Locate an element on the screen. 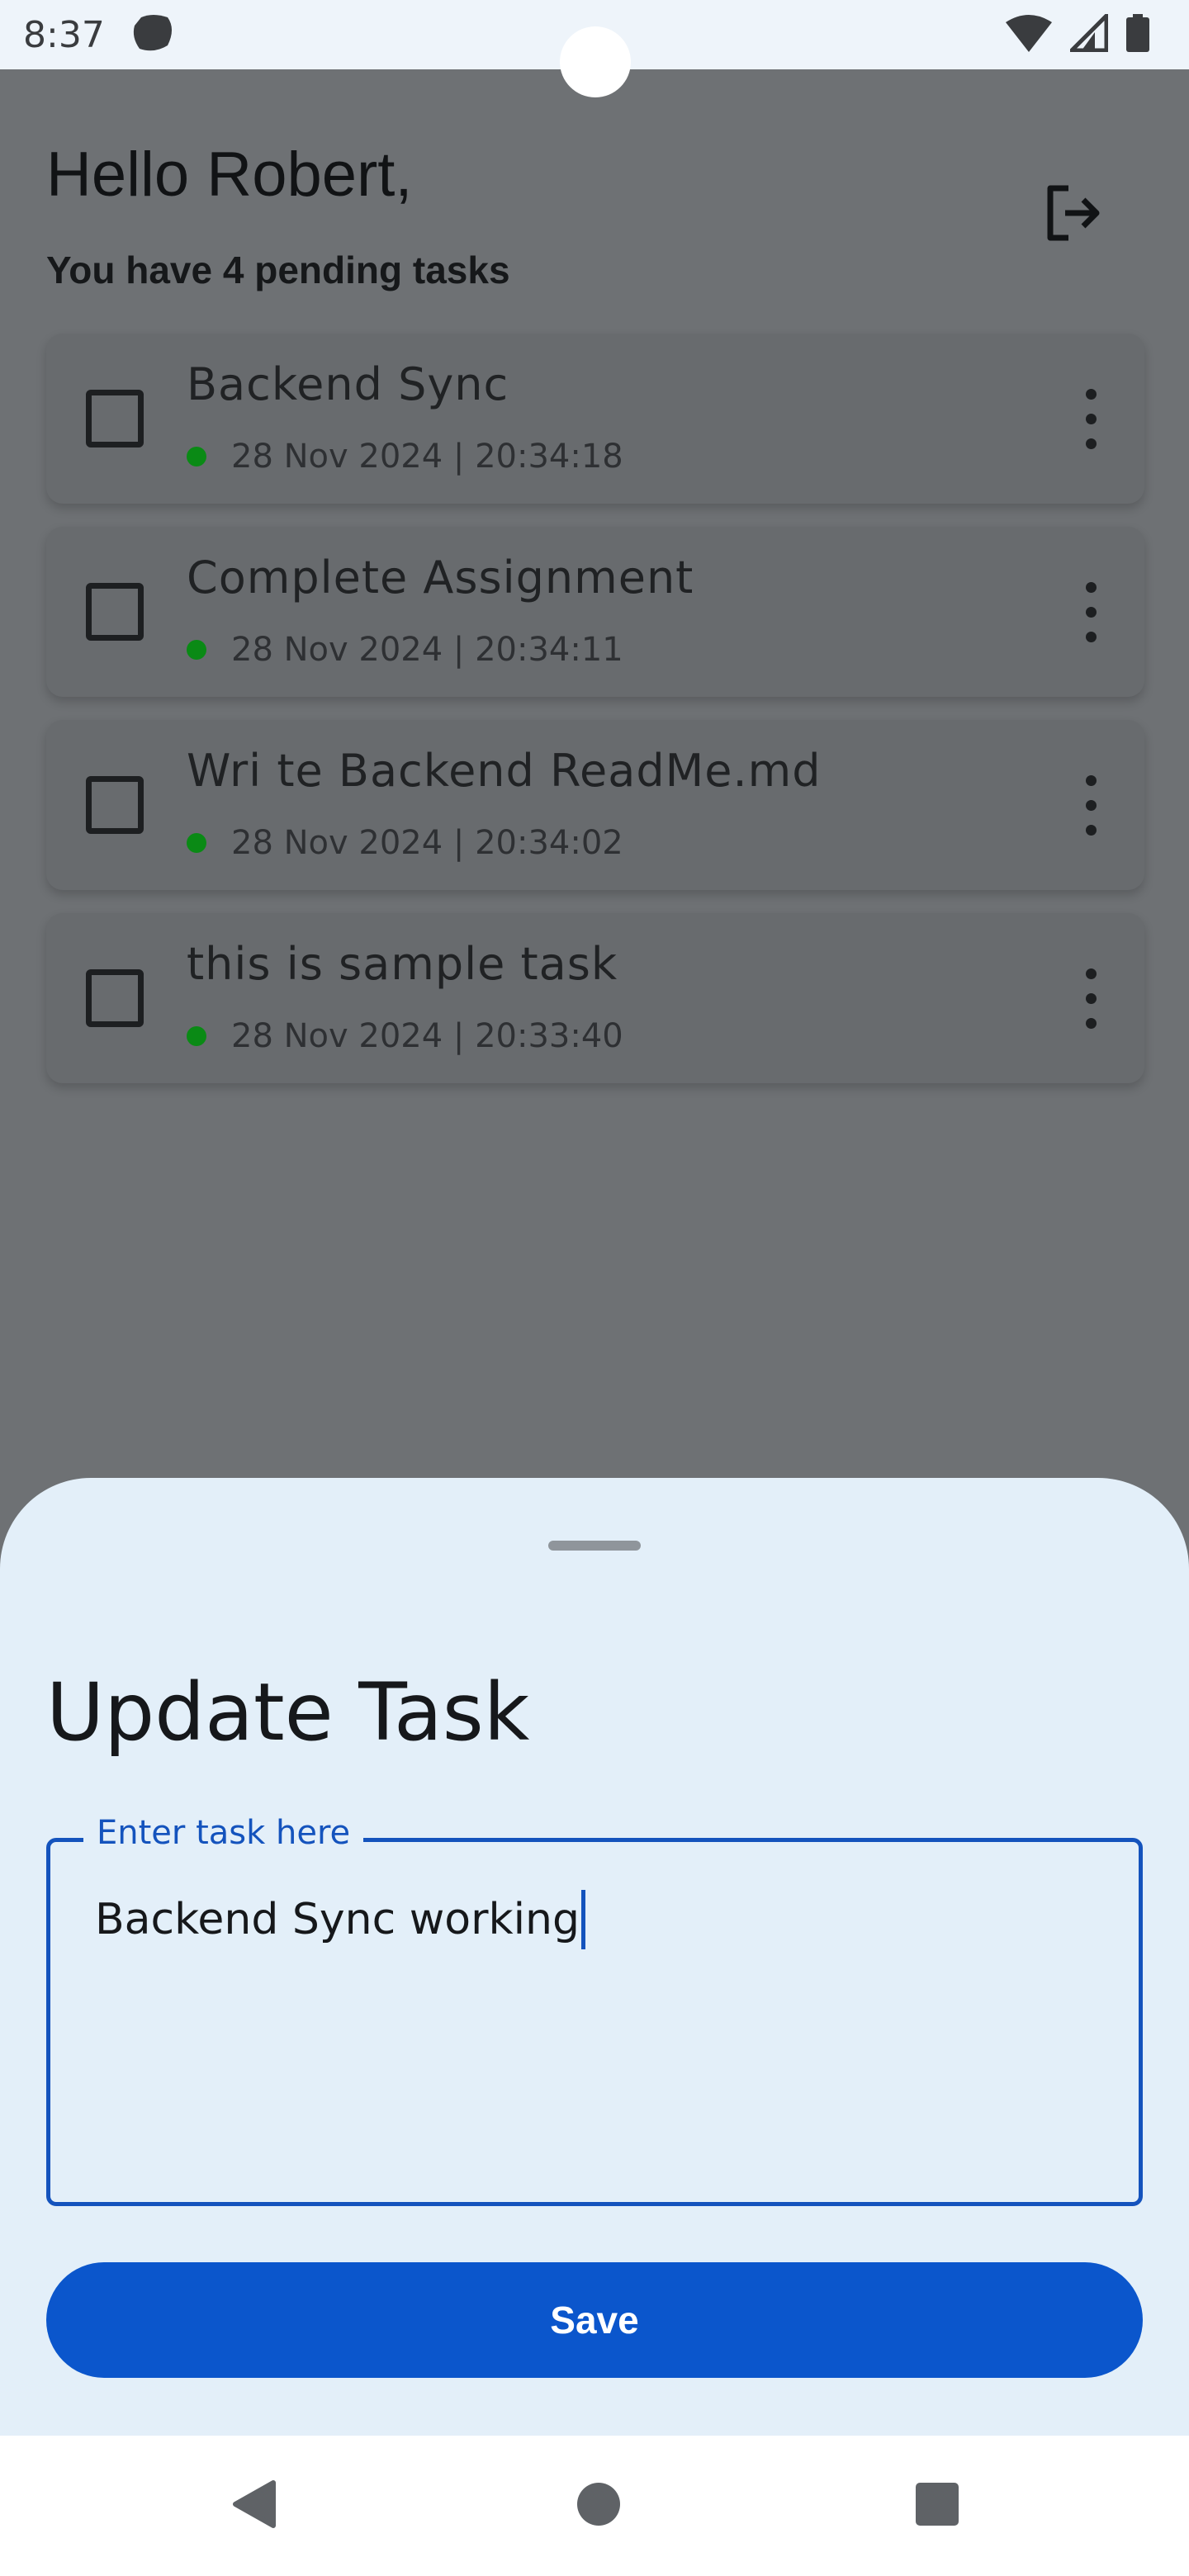 The height and width of the screenshot is (2576, 1189). back-button is located at coordinates (253, 2506).